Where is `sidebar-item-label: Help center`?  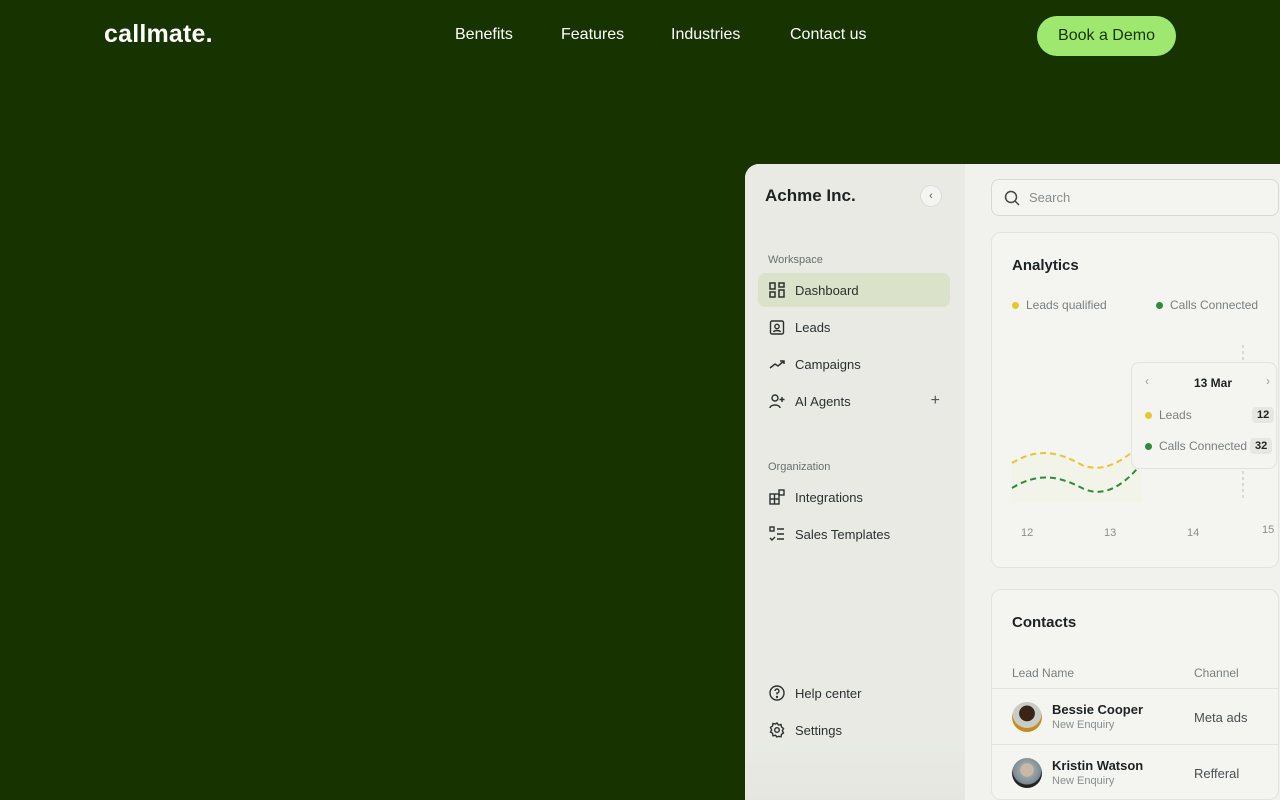
sidebar-item-label: Help center is located at coordinates (828, 693).